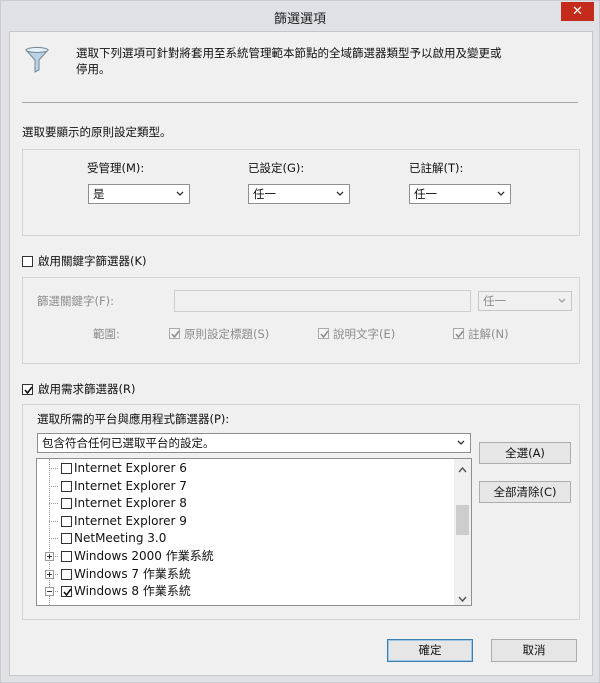 This screenshot has width=600, height=683. What do you see at coordinates (525, 453) in the screenshot?
I see `select-all-button: 全選(A)` at bounding box center [525, 453].